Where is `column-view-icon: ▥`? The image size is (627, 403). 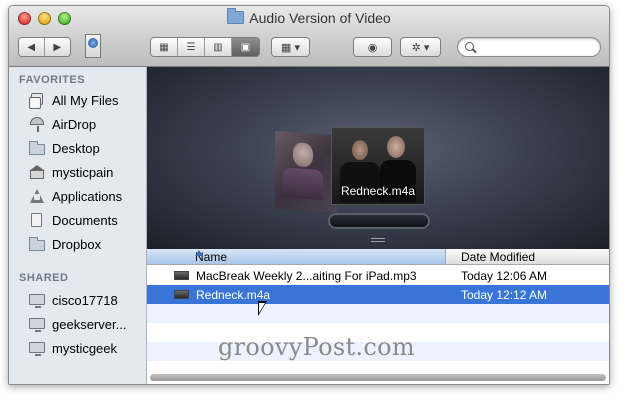
column-view-icon: ▥ is located at coordinates (218, 47).